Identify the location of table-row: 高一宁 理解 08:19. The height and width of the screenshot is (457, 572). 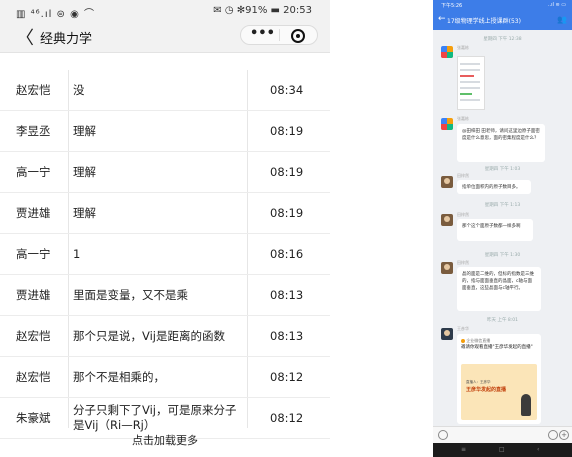
(165, 172).